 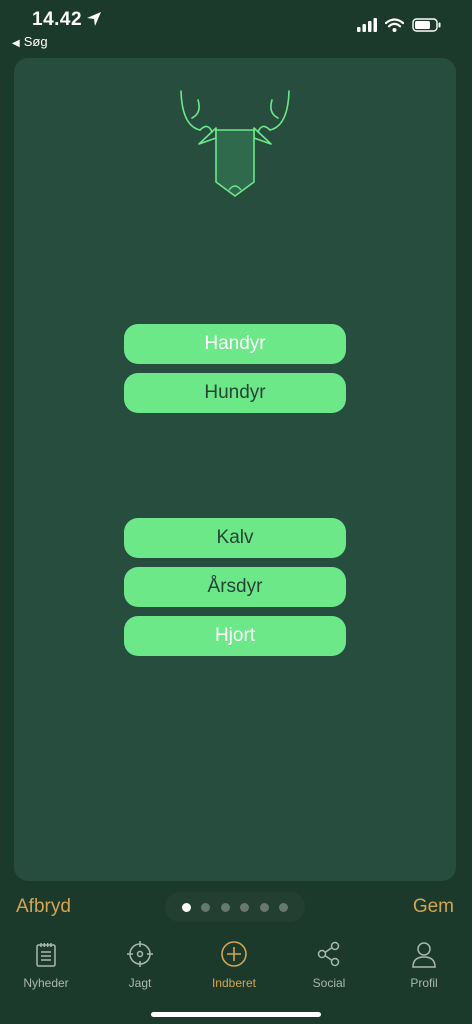 I want to click on tab-nyheder: Nyheder, so click(x=46, y=965).